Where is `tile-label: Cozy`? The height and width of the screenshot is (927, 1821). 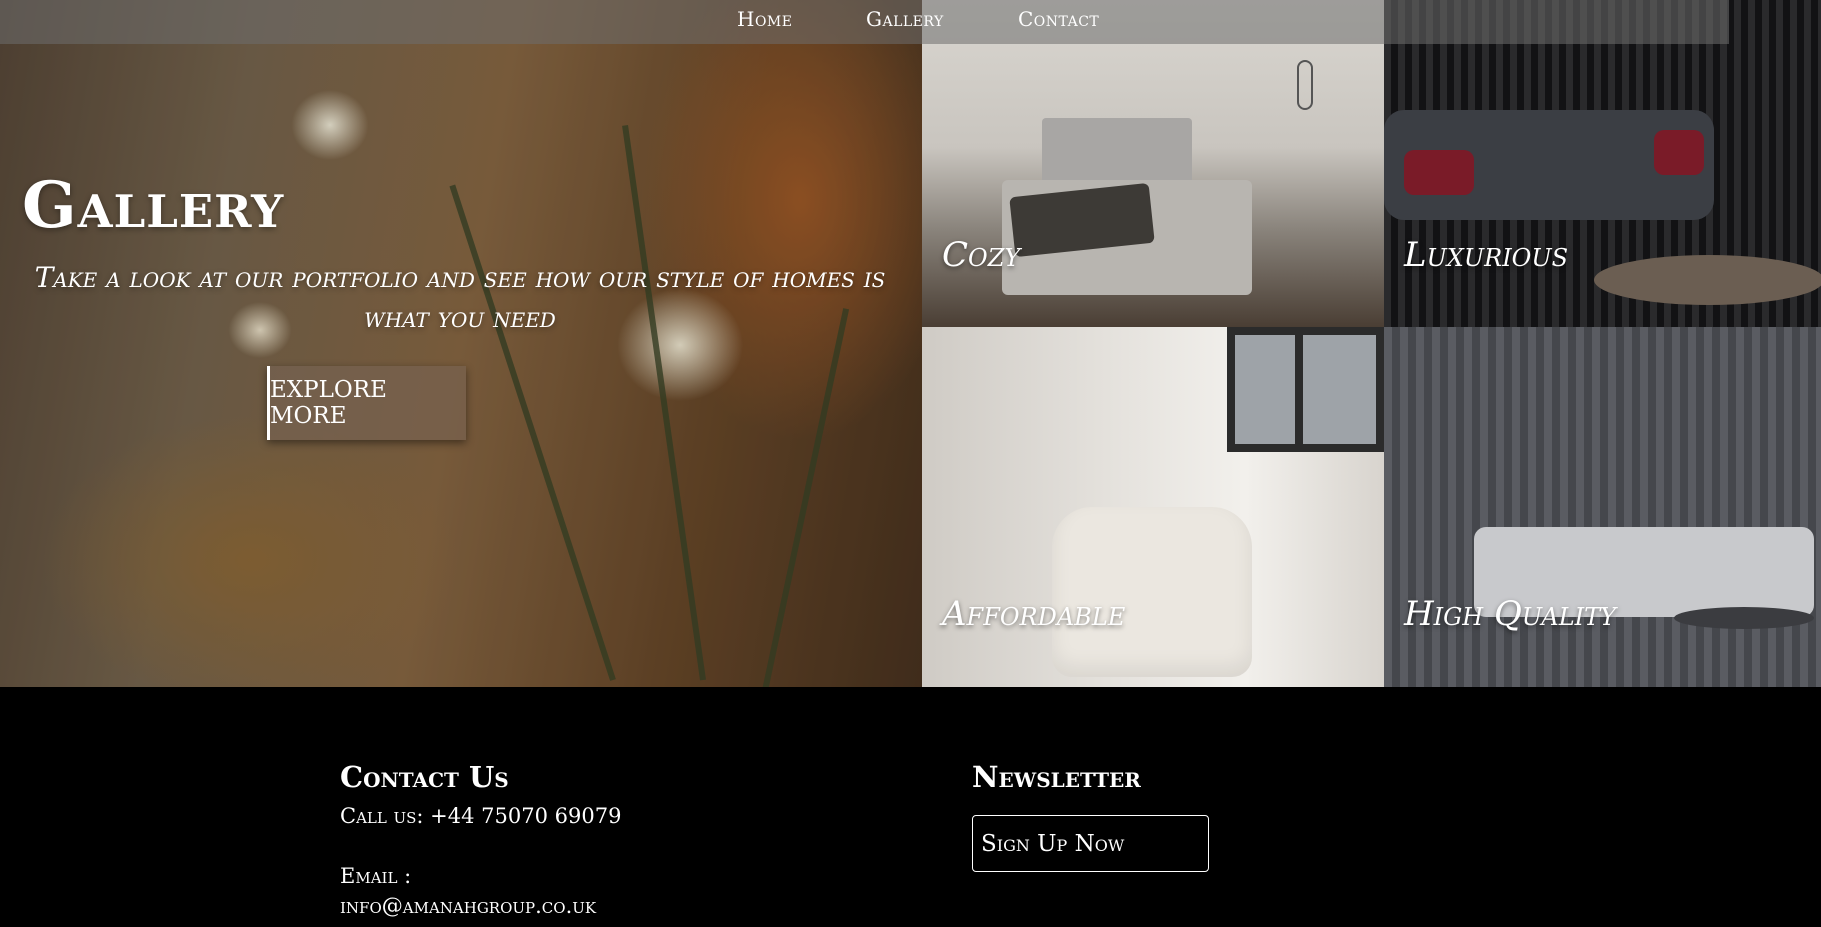
tile-label: Cozy is located at coordinates (981, 255).